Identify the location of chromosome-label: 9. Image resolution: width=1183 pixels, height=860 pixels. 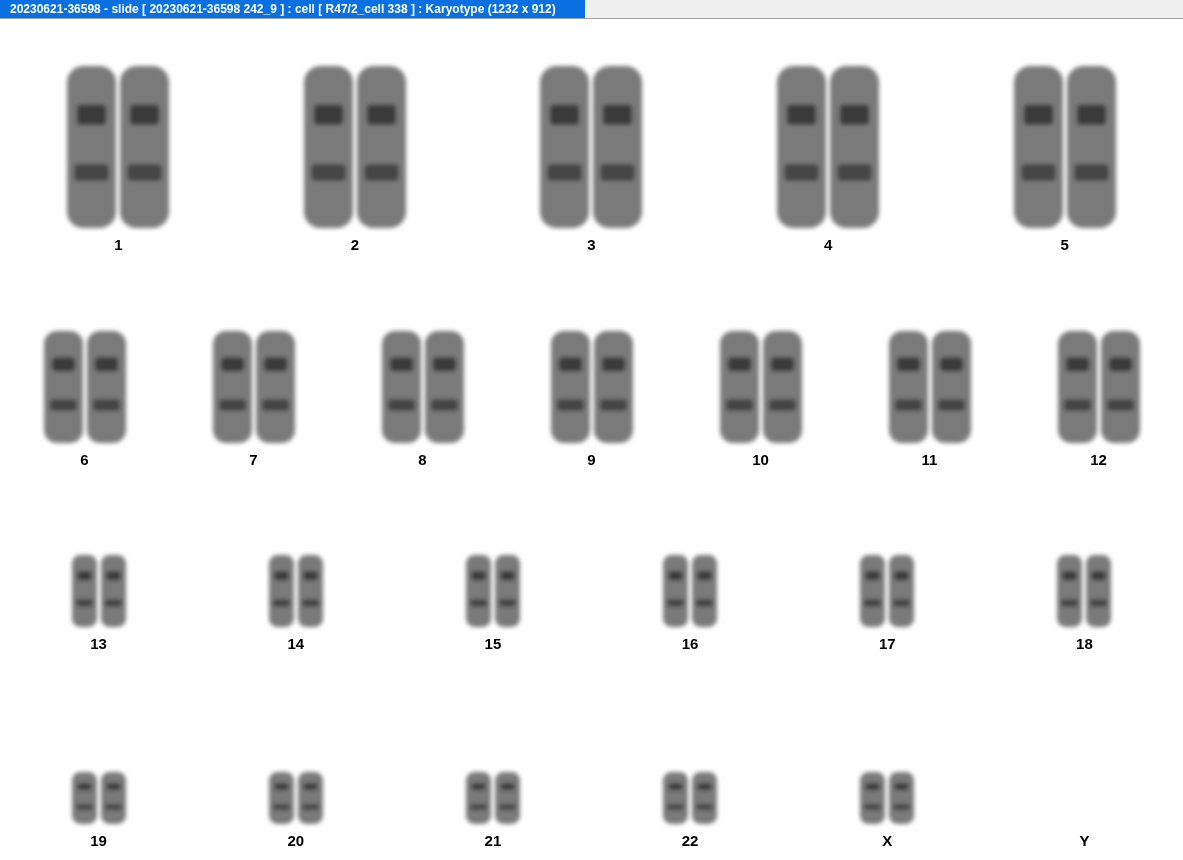
(591, 459).